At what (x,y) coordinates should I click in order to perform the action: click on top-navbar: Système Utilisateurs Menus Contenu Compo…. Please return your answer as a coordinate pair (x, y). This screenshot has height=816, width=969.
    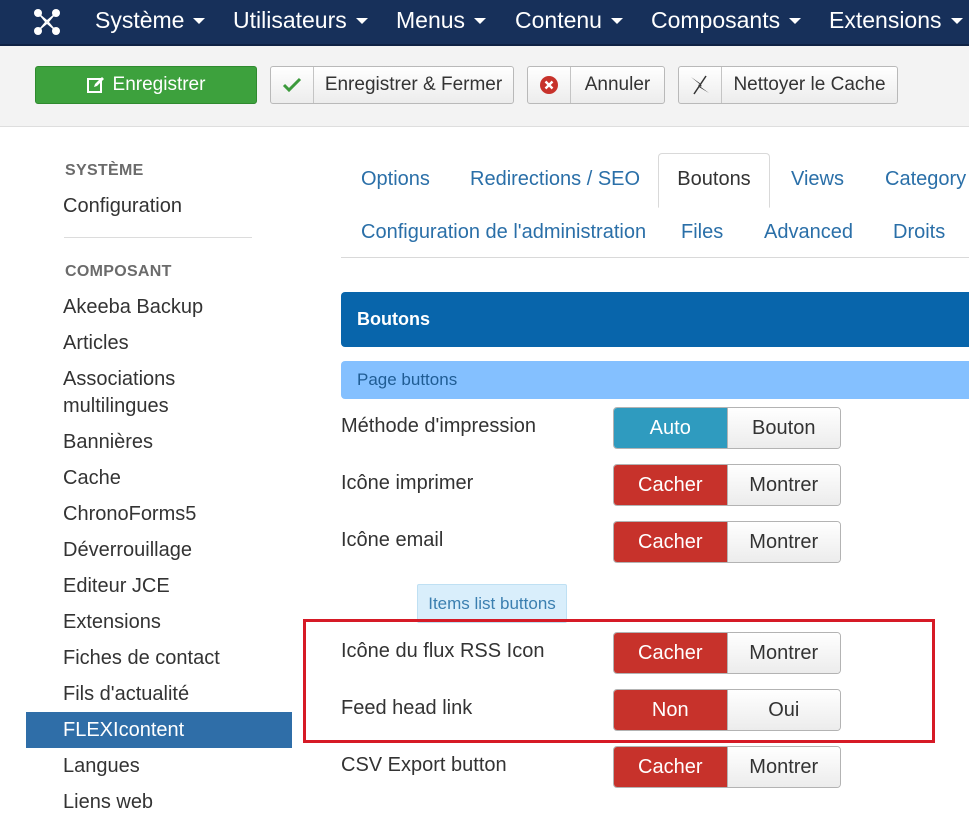
    Looking at the image, I should click on (484, 23).